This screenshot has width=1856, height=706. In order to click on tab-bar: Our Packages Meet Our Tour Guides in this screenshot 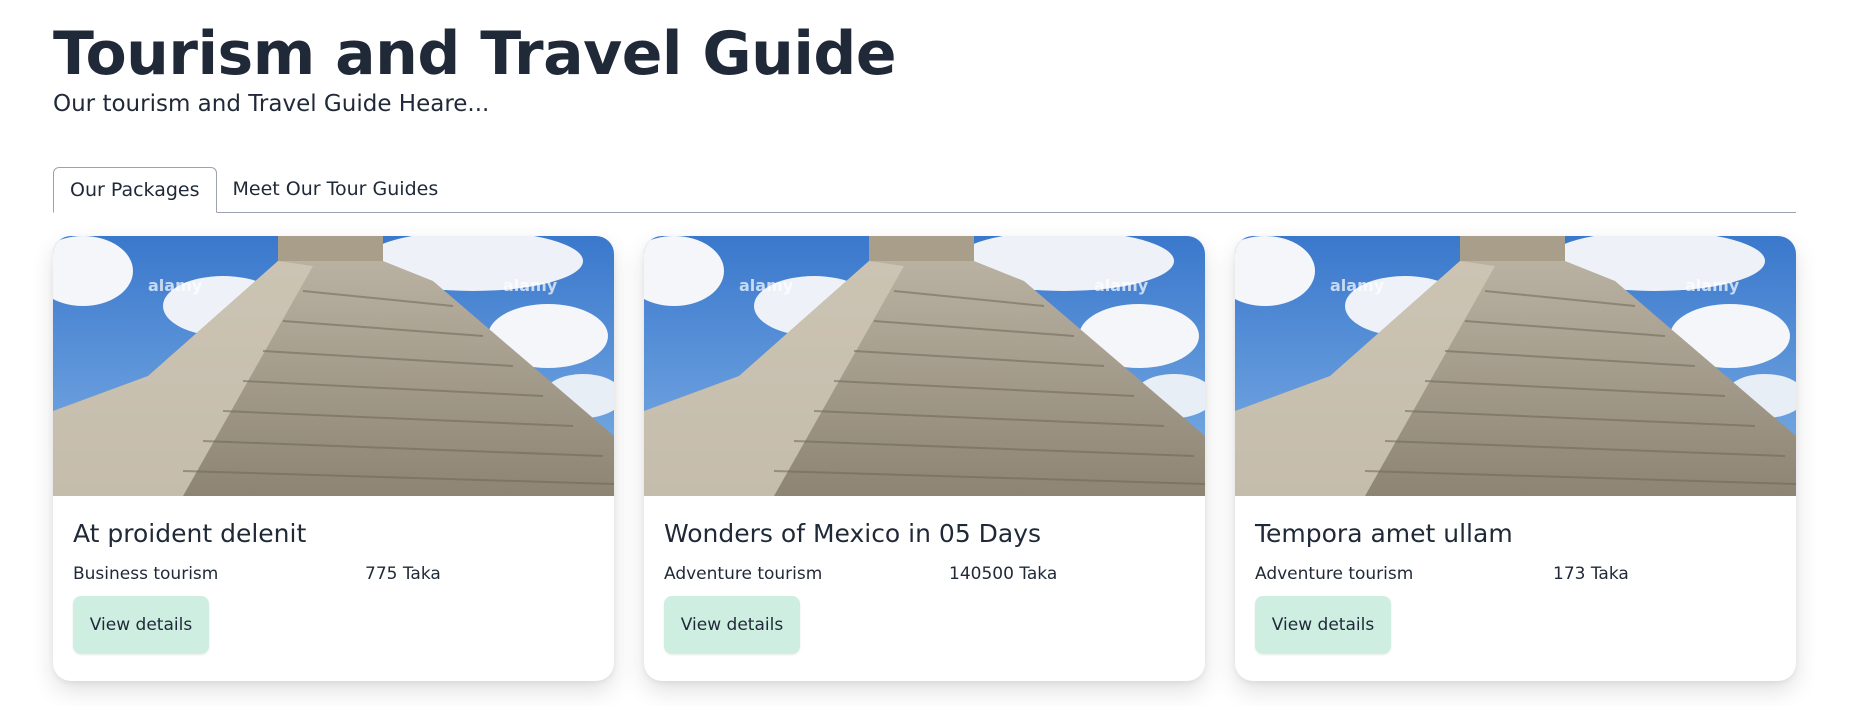, I will do `click(924, 189)`.